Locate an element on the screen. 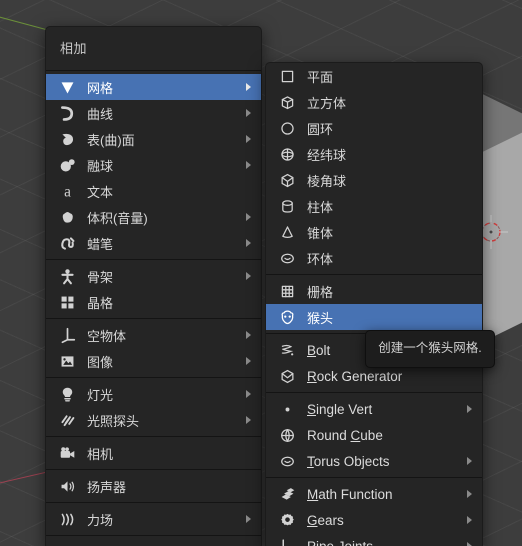  cylinder-icon is located at coordinates (287, 206).